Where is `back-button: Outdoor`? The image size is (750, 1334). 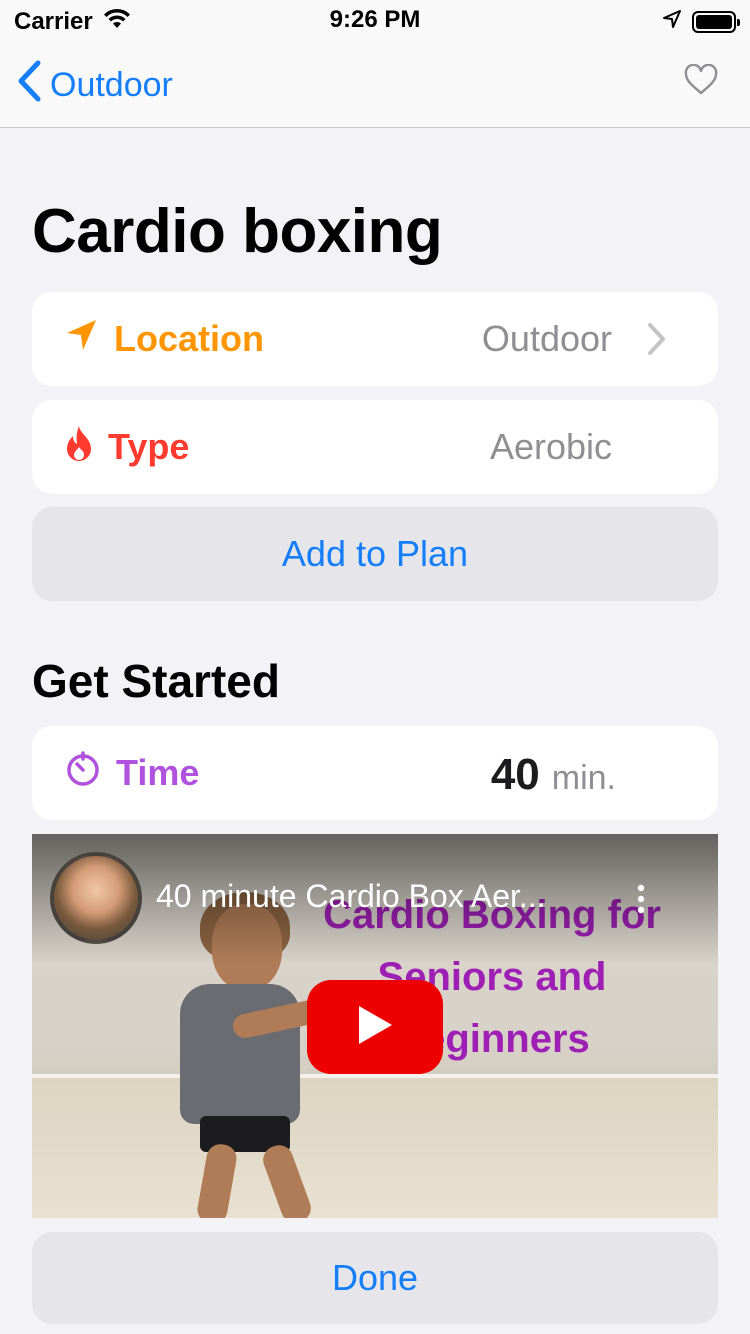
back-button: Outdoor is located at coordinates (94, 85).